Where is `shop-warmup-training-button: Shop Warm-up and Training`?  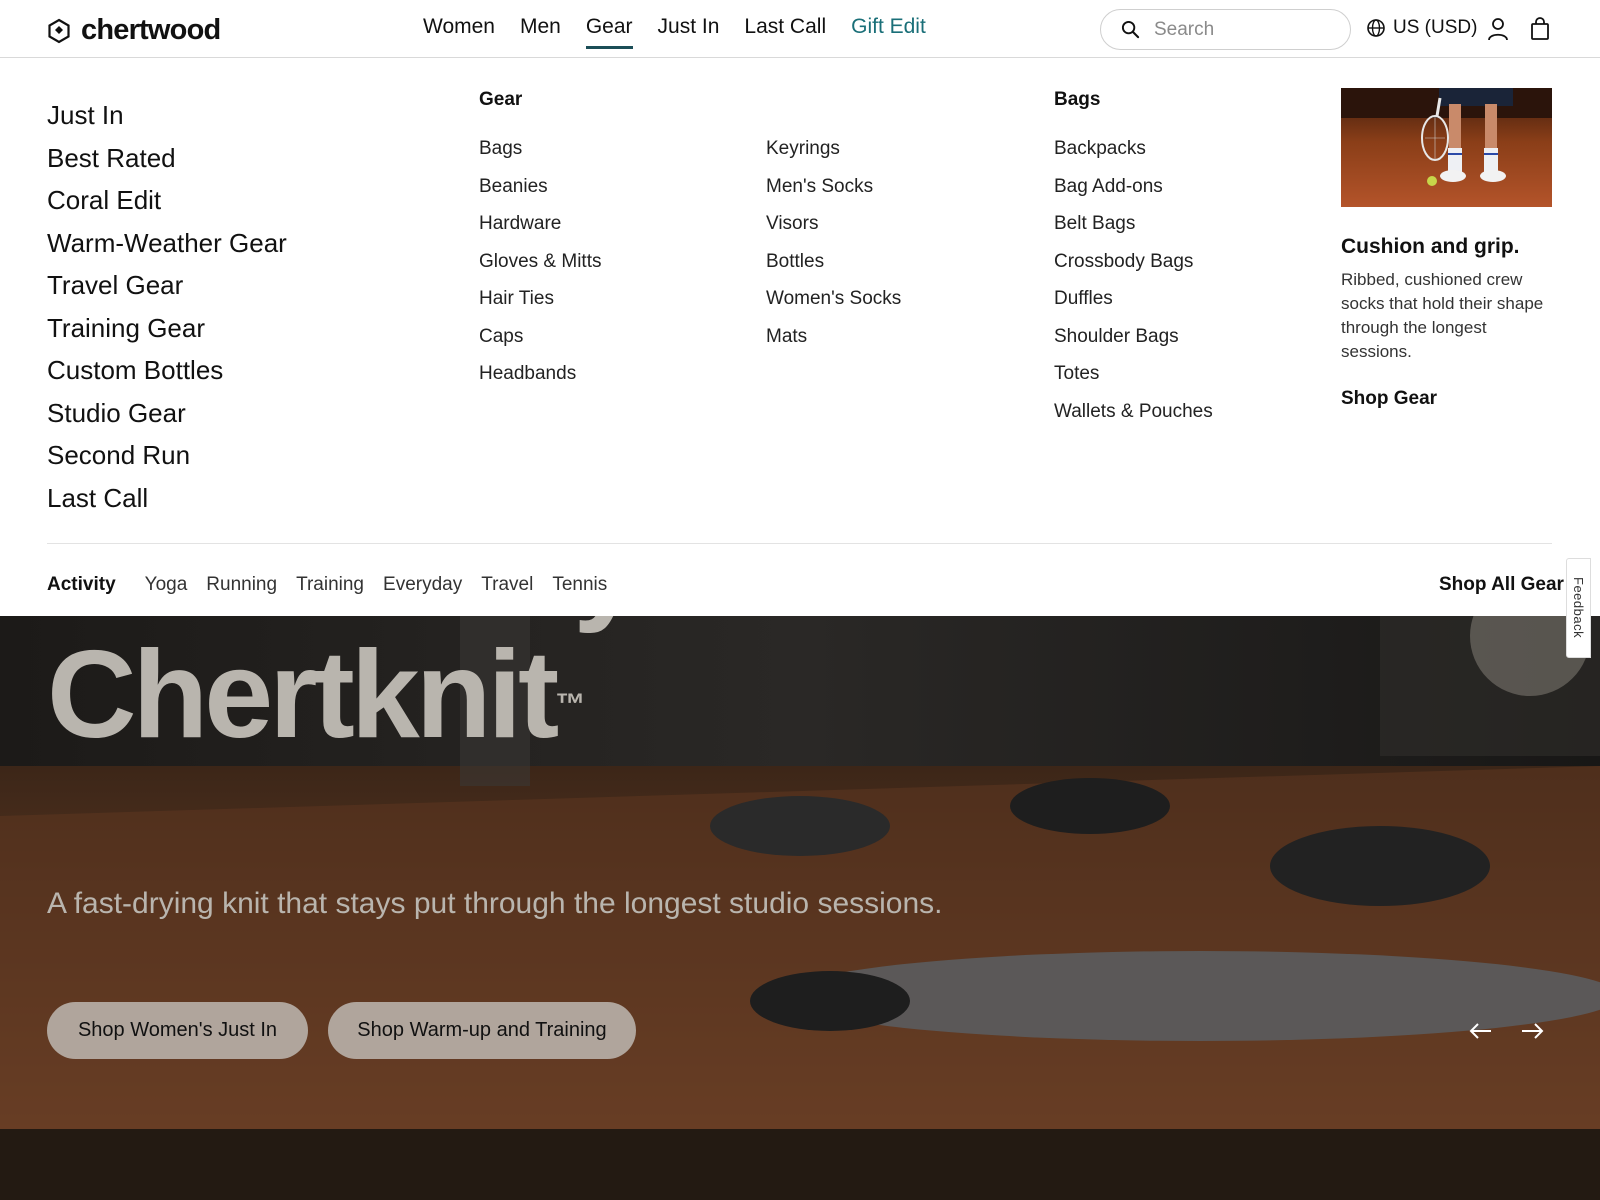 shop-warmup-training-button: Shop Warm-up and Training is located at coordinates (482, 1030).